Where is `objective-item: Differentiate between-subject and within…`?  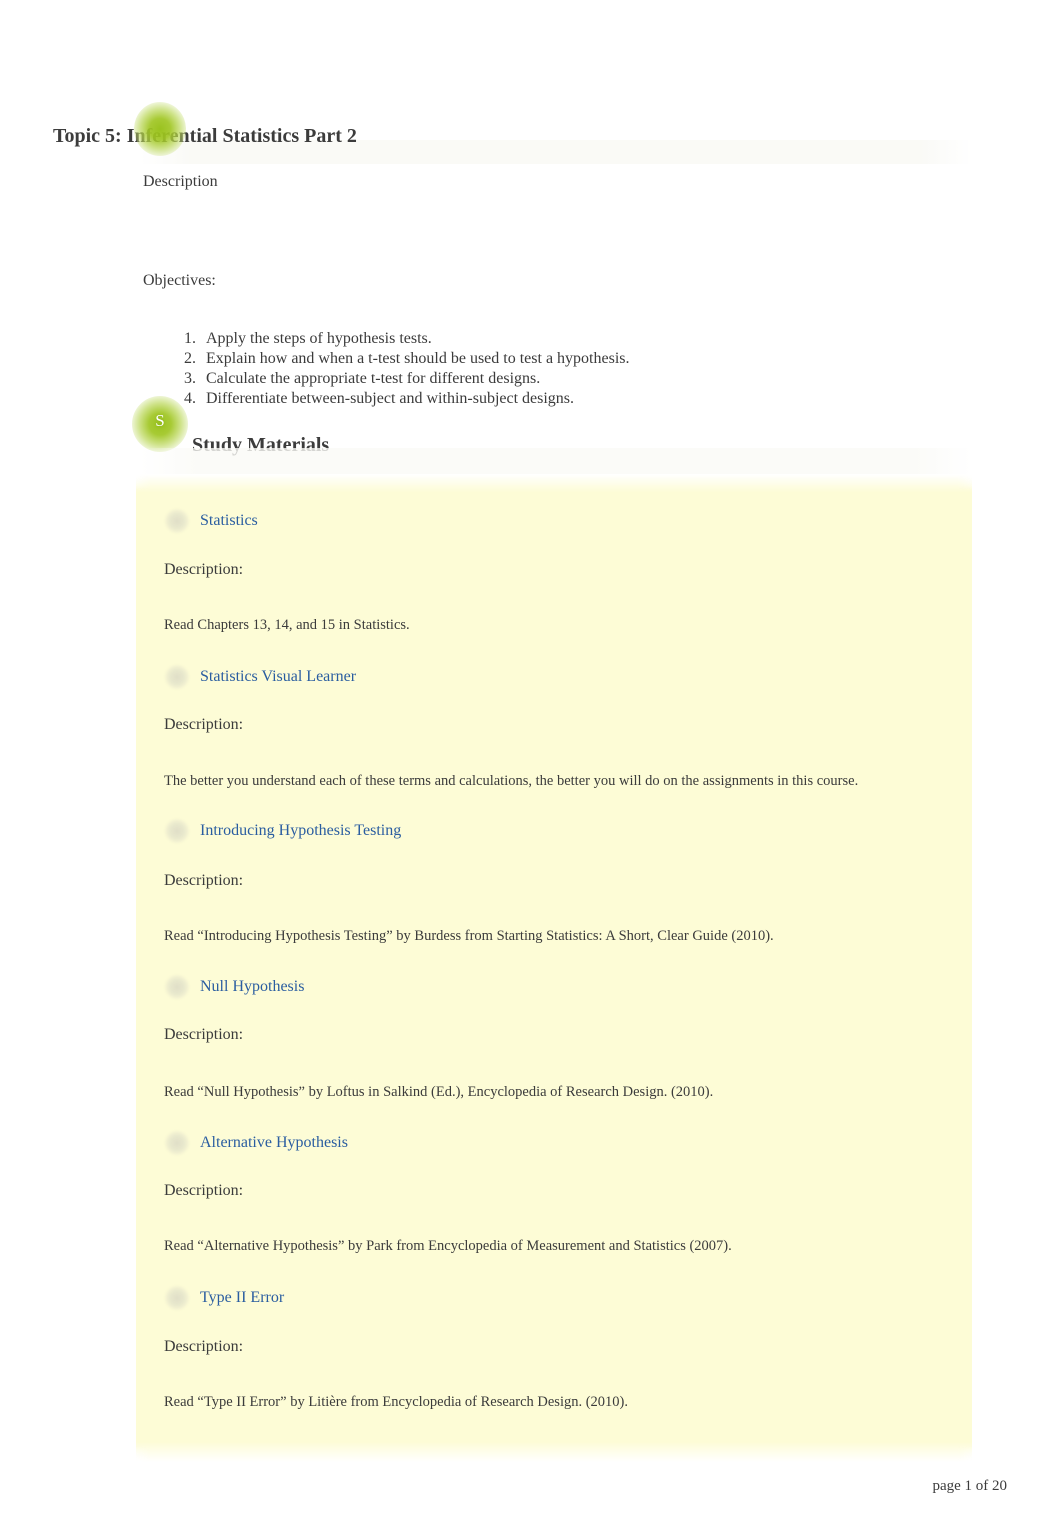 objective-item: Differentiate between-subject and within… is located at coordinates (414, 399).